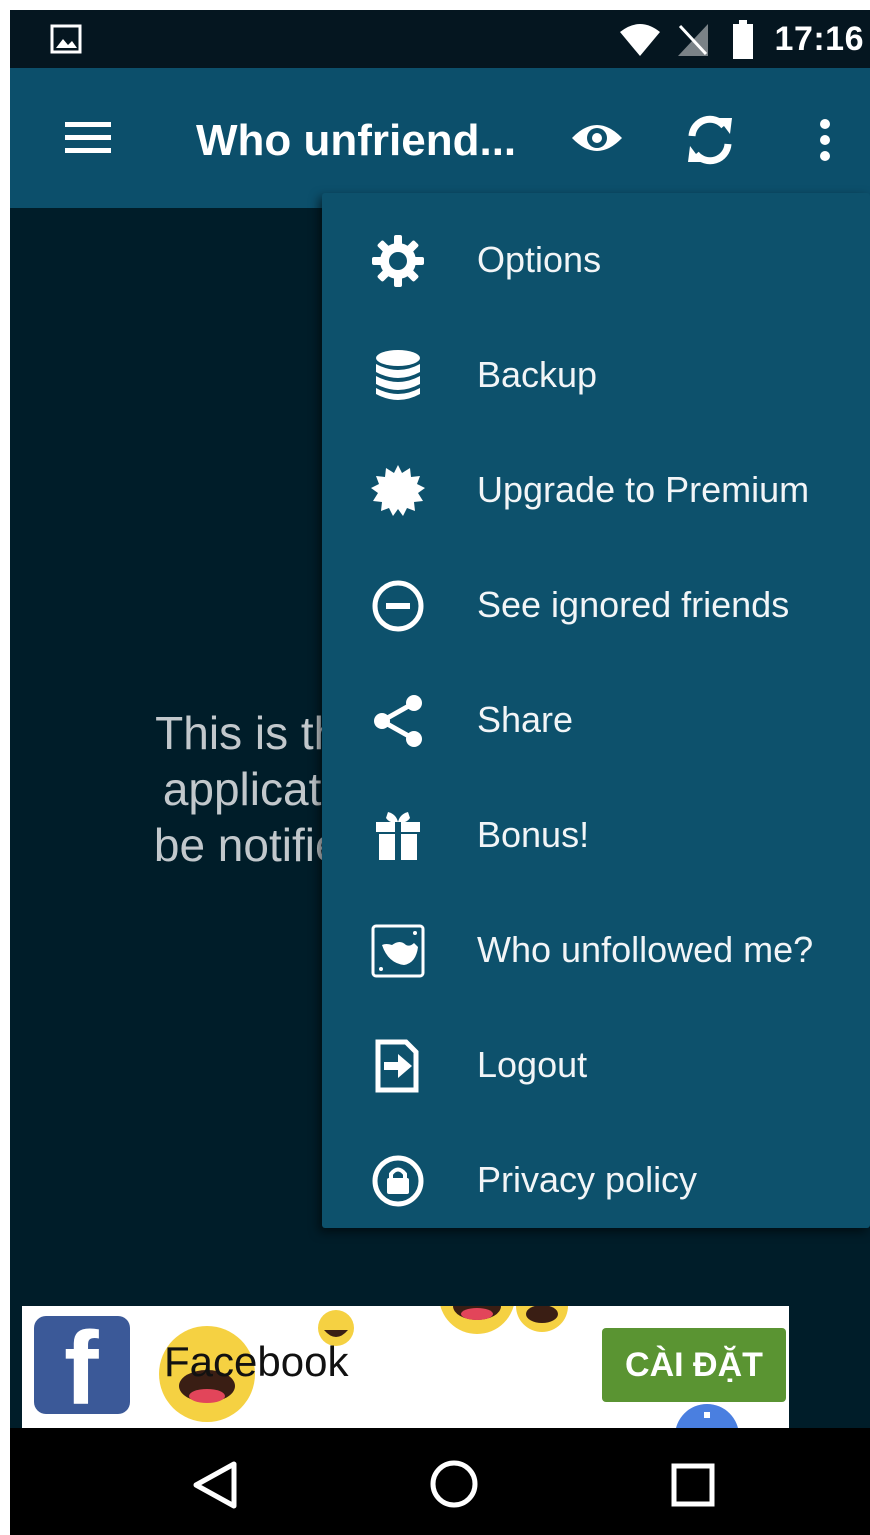 The height and width of the screenshot is (1535, 870). I want to click on battery-icon, so click(743, 39).